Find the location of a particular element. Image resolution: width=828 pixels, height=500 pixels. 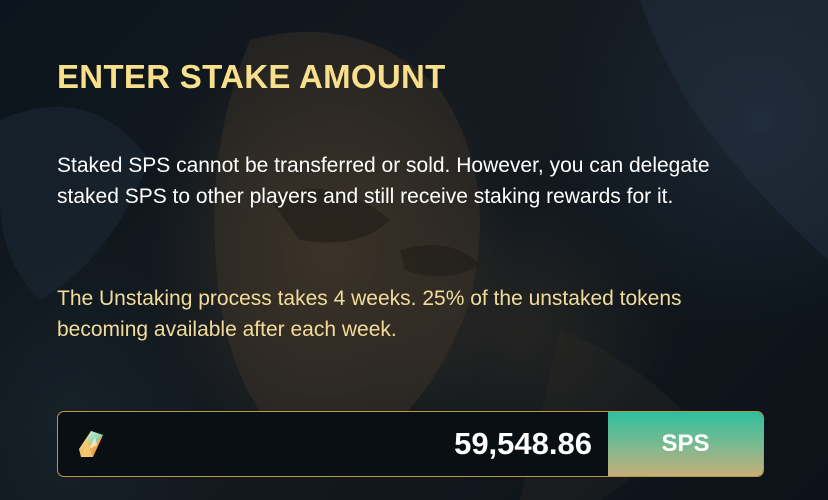

stake-amount-input is located at coordinates (333, 444).